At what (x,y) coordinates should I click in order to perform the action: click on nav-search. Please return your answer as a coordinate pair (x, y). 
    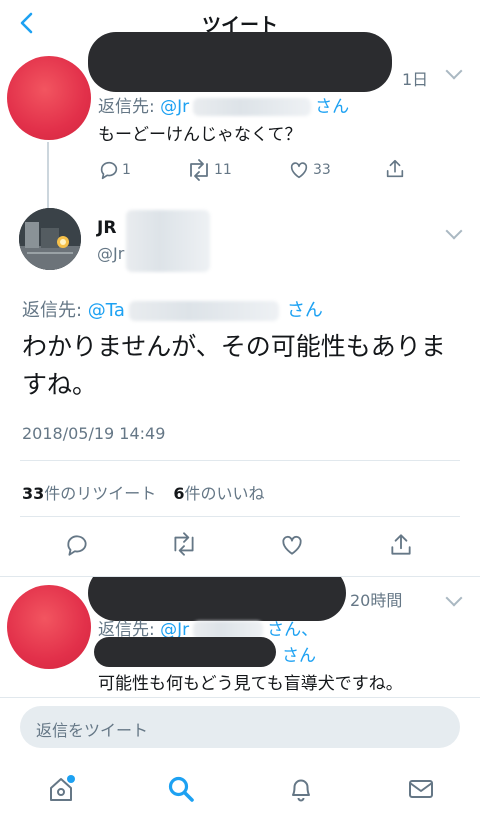
    Looking at the image, I should click on (181, 789).